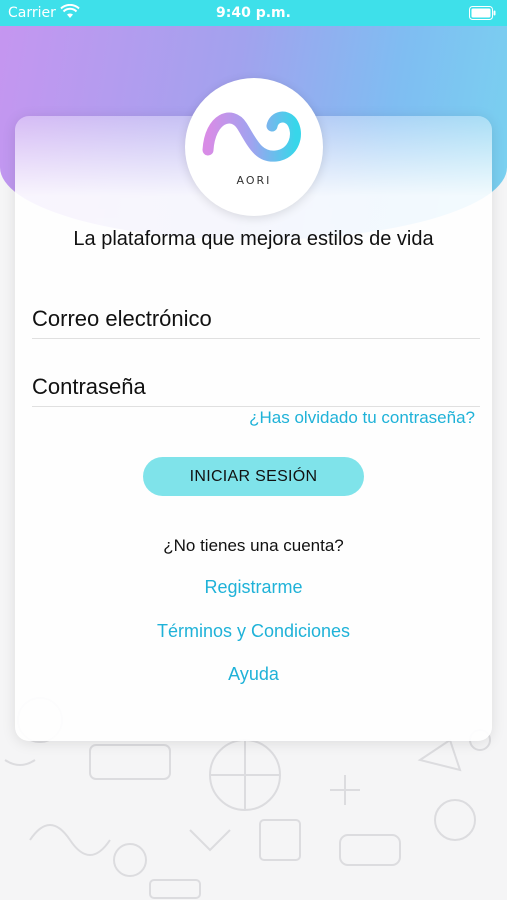 This screenshot has width=507, height=900. I want to click on email-field, so click(256, 319).